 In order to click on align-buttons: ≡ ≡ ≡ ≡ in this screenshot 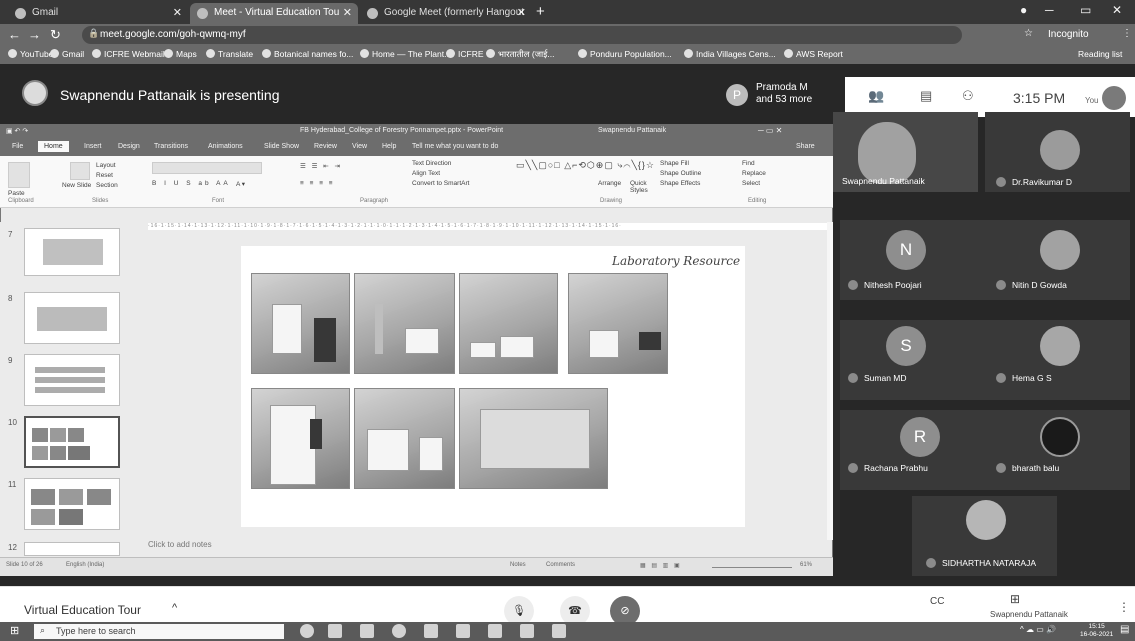, I will do `click(317, 183)`.